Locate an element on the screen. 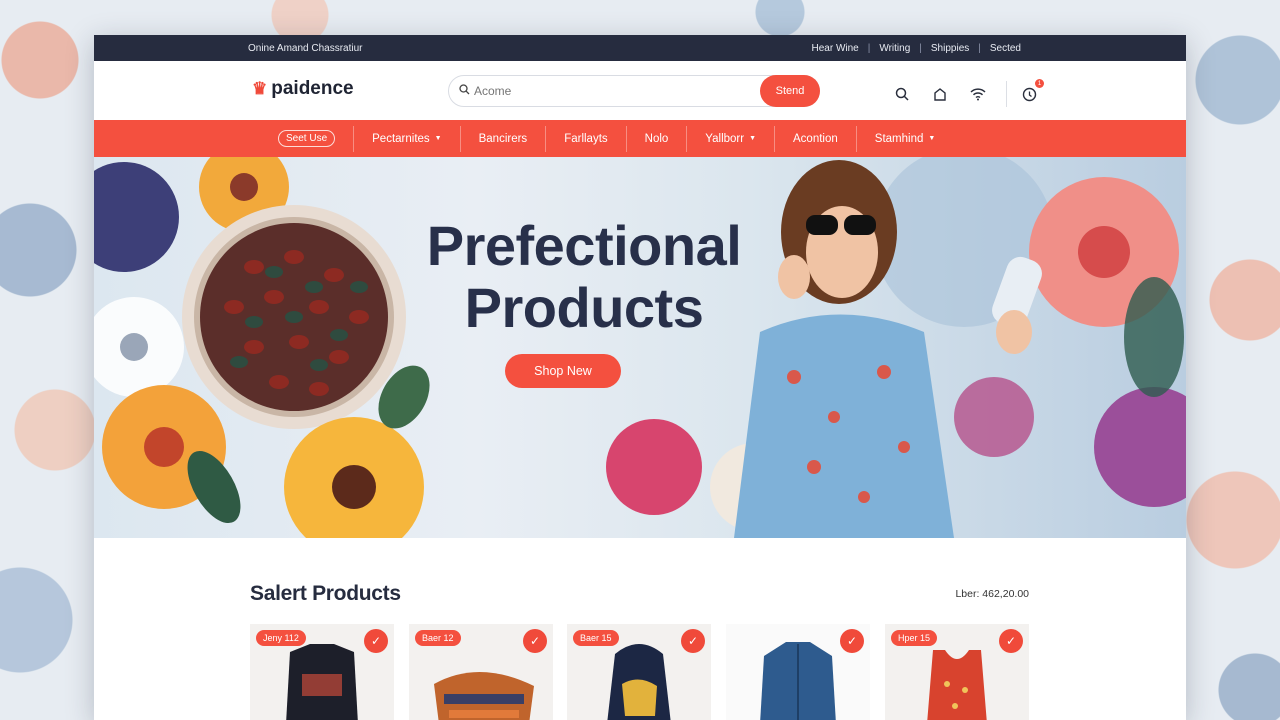 The height and width of the screenshot is (720, 1280). section-title: Salert Products is located at coordinates (325, 593).